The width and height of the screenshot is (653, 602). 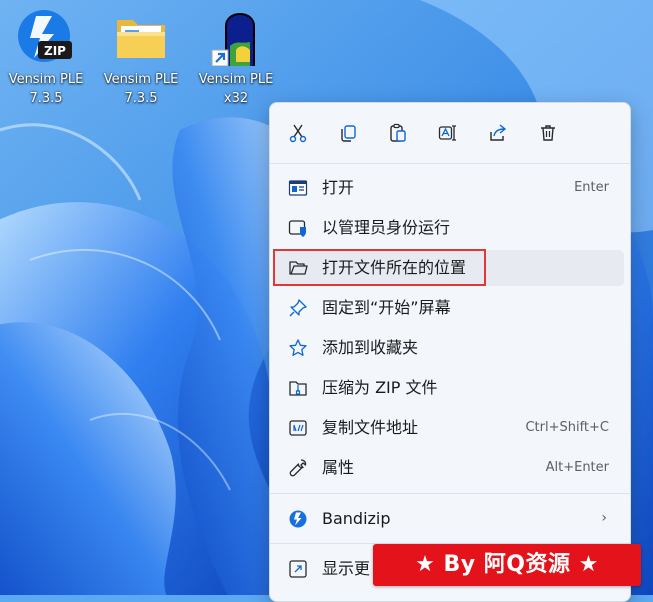 I want to click on delete-button, so click(x=548, y=133).